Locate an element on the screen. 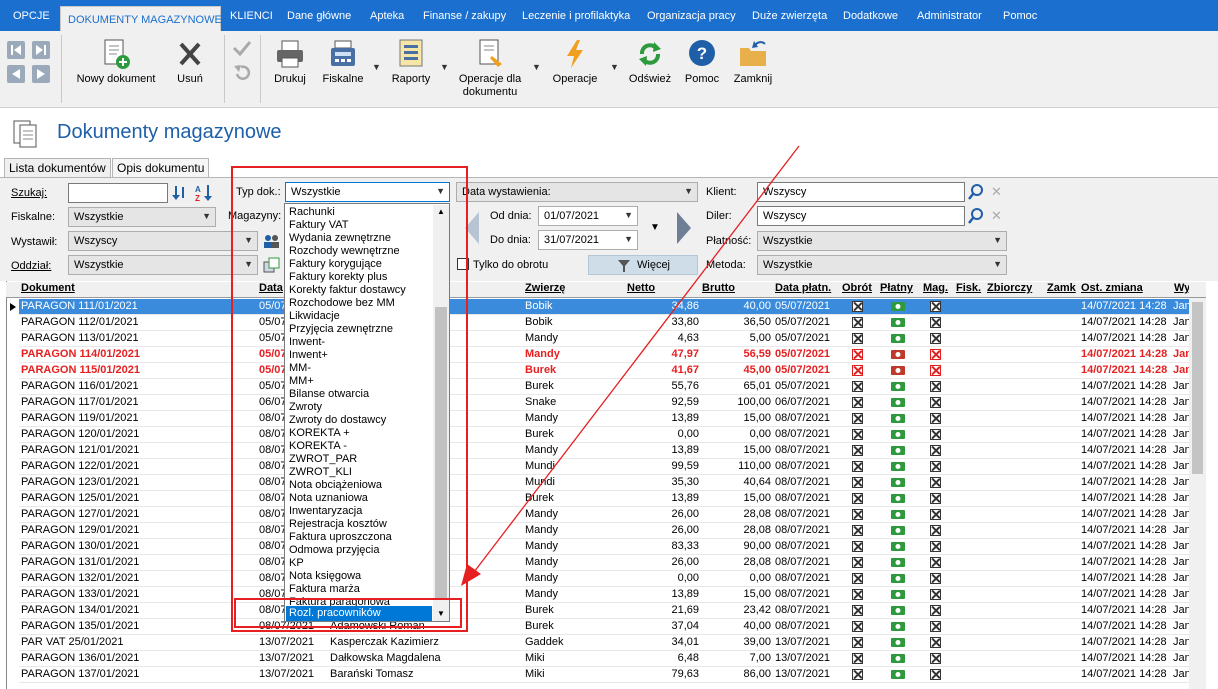  client-search-icon is located at coordinates (977, 192).